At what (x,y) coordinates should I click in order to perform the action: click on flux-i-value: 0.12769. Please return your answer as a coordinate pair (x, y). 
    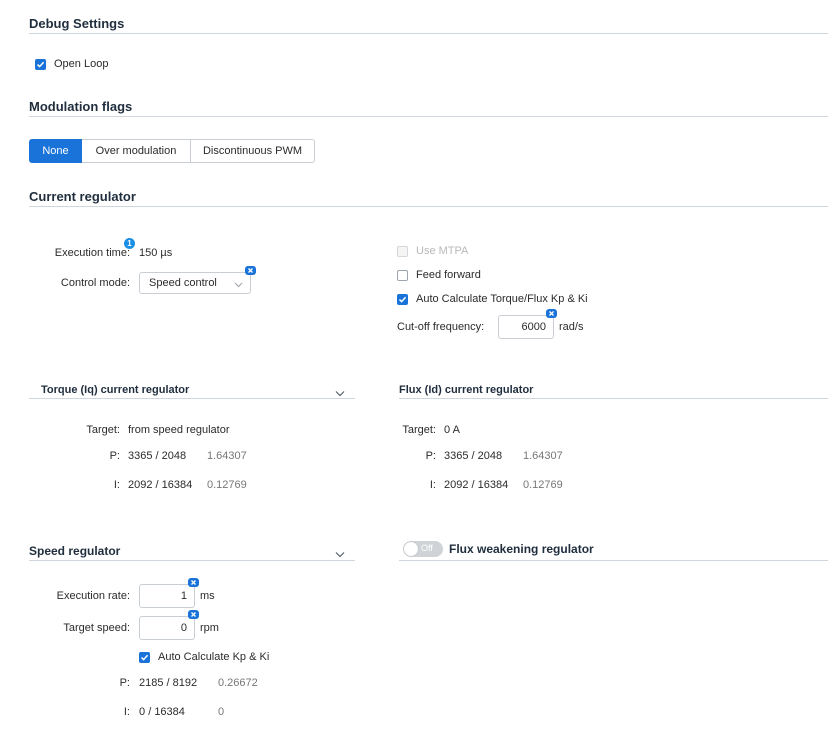
    Looking at the image, I should click on (543, 485).